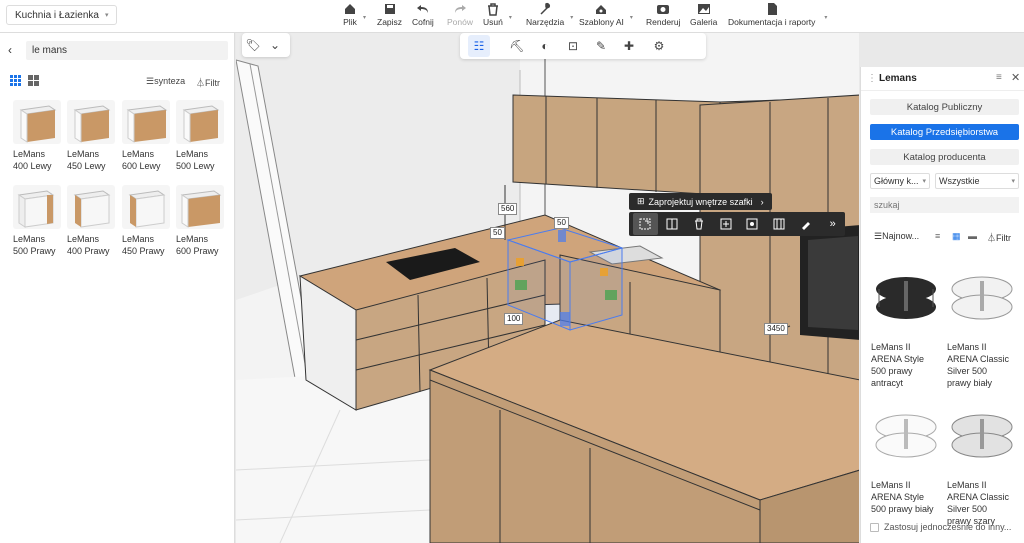  Describe the element at coordinates (937, 236) in the screenshot. I see `list-view-icon: ≡` at that location.